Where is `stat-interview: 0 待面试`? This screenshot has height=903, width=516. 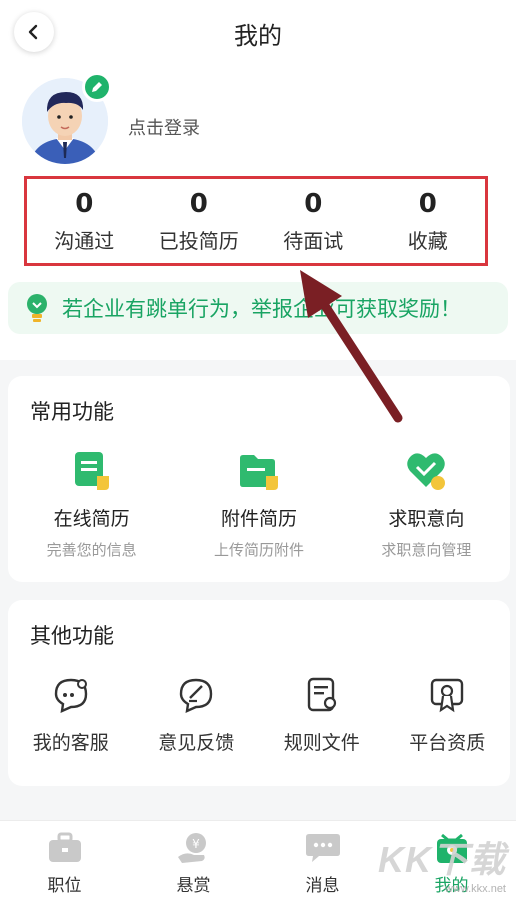 stat-interview: 0 待面试 is located at coordinates (313, 221).